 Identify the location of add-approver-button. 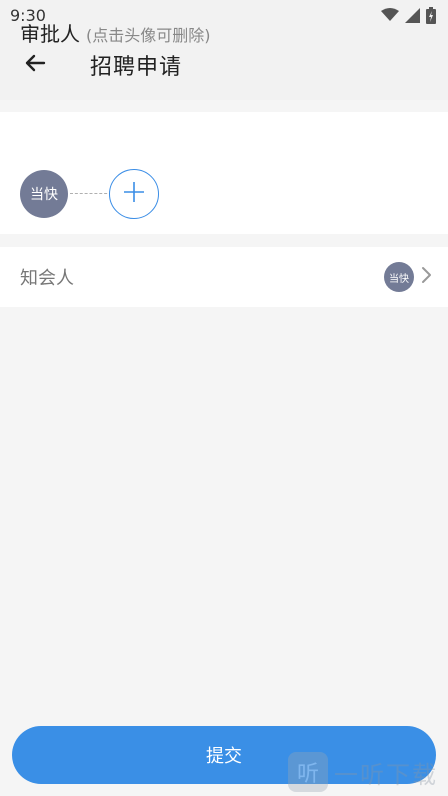
(134, 194).